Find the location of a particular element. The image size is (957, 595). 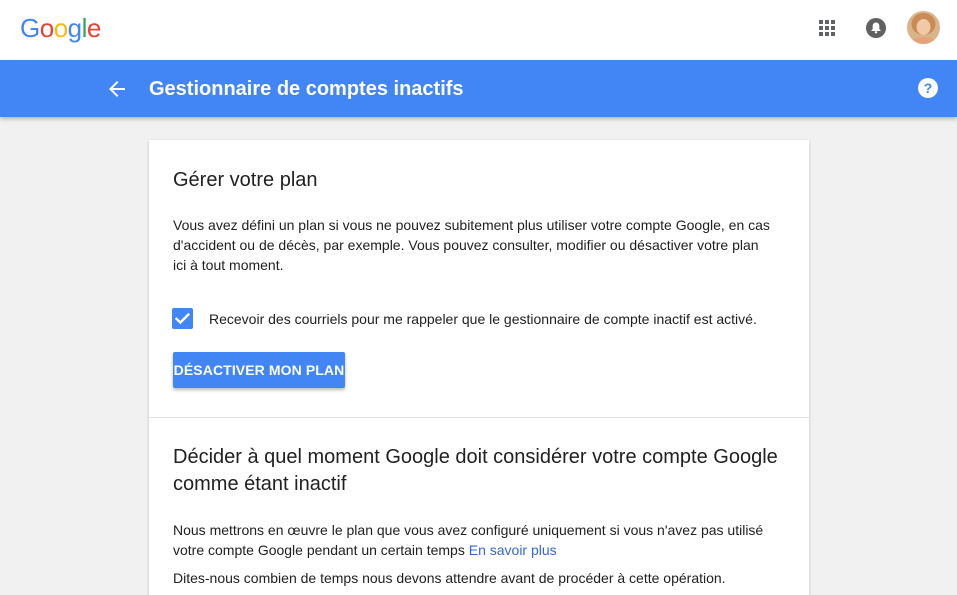

help-icon: ? is located at coordinates (928, 88).